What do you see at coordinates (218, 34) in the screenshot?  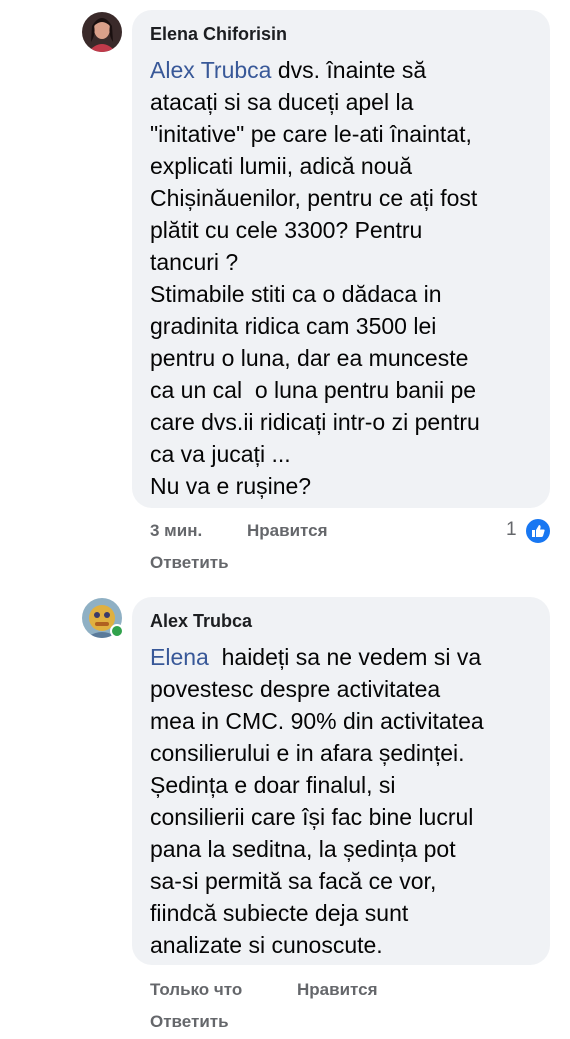 I see `comment-author: Elena Chiforisin` at bounding box center [218, 34].